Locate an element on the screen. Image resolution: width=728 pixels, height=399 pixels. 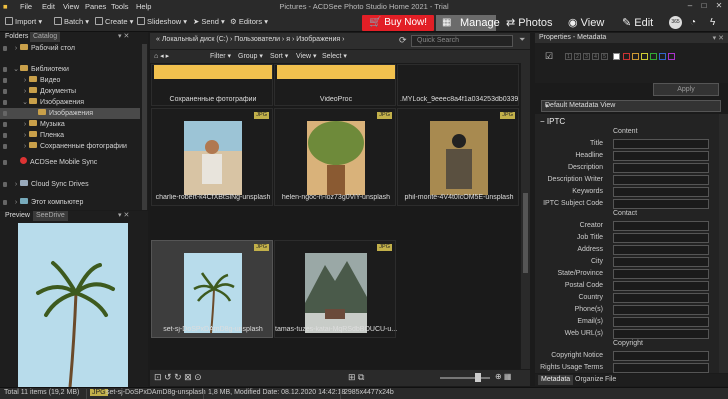
import-button: Import ▾ is located at coordinates (23, 21).